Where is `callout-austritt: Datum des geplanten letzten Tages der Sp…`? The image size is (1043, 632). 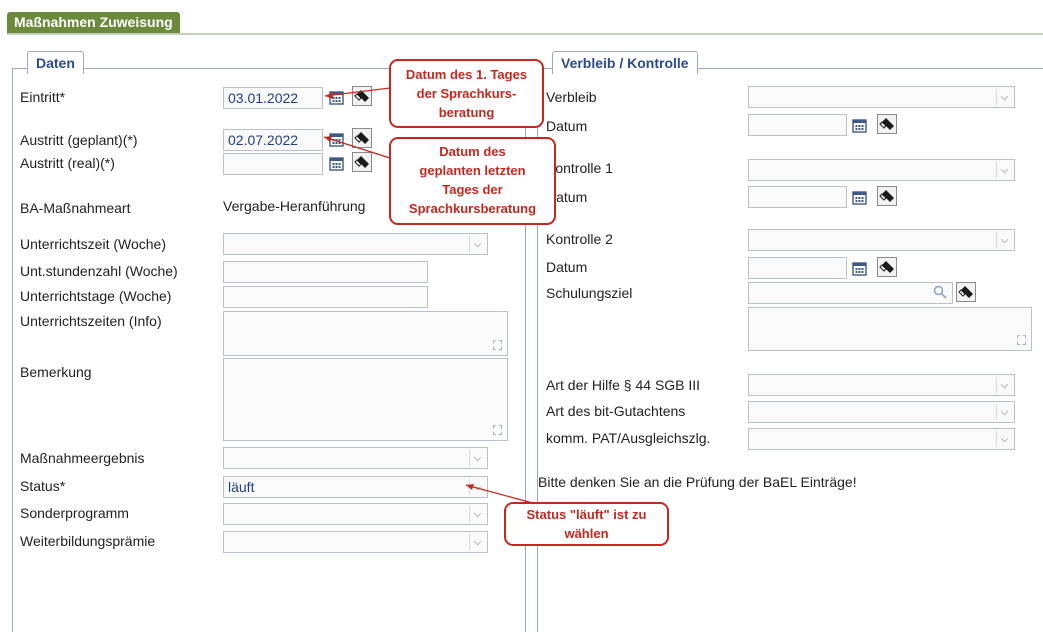 callout-austritt: Datum des geplanten letzten Tages der Sp… is located at coordinates (472, 181).